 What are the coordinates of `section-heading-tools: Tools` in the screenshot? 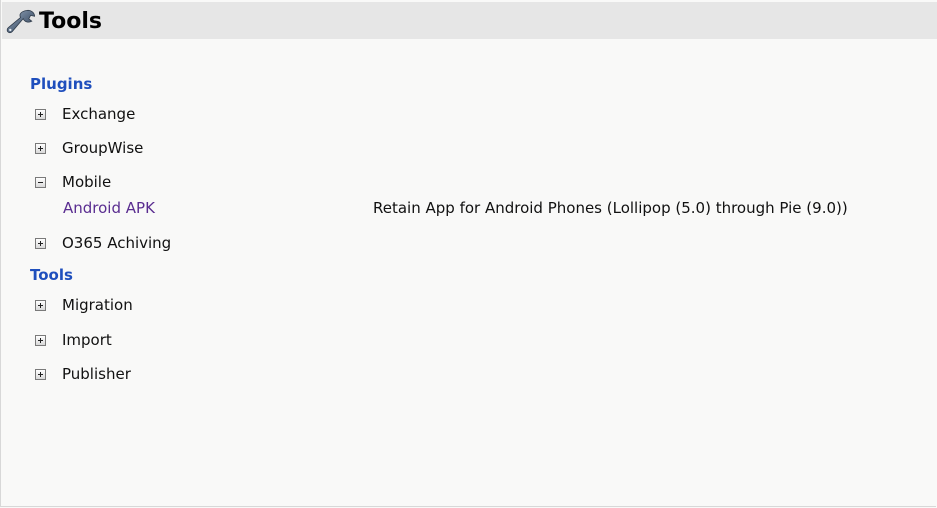 It's located at (51, 275).